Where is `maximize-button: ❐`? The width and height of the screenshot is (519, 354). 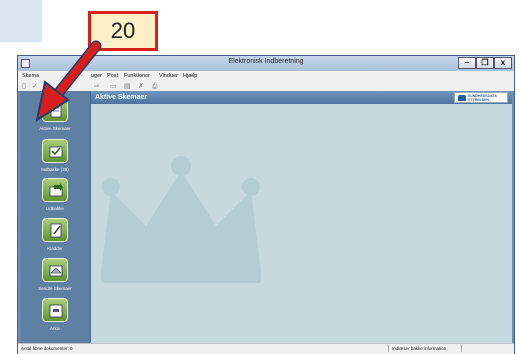 maximize-button: ❐ is located at coordinates (485, 63).